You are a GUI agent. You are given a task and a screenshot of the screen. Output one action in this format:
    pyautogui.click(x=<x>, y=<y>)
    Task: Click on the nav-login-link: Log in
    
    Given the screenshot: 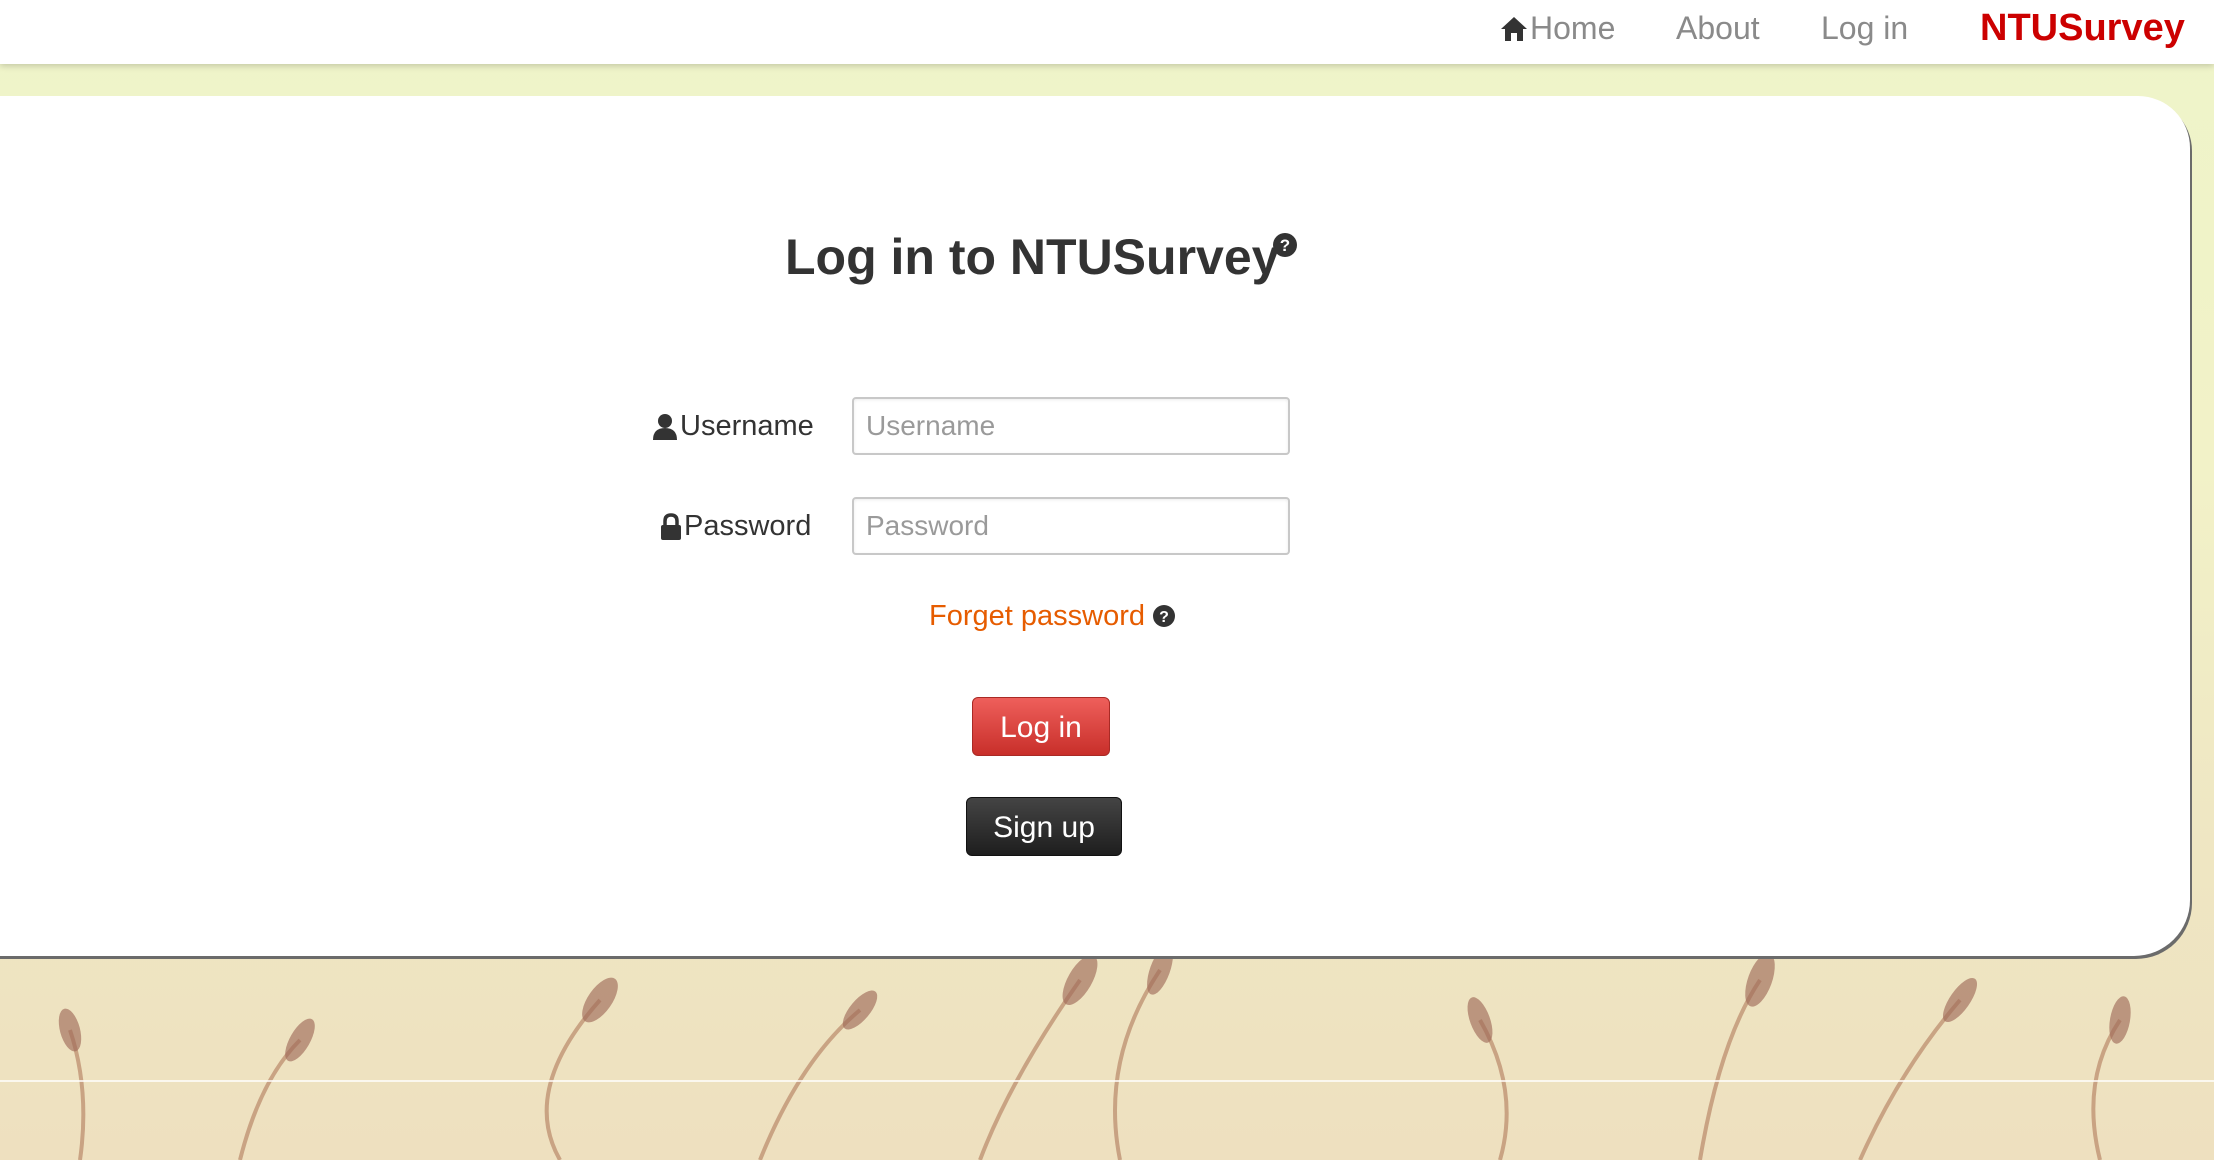 What is the action you would take?
    pyautogui.click(x=1864, y=28)
    